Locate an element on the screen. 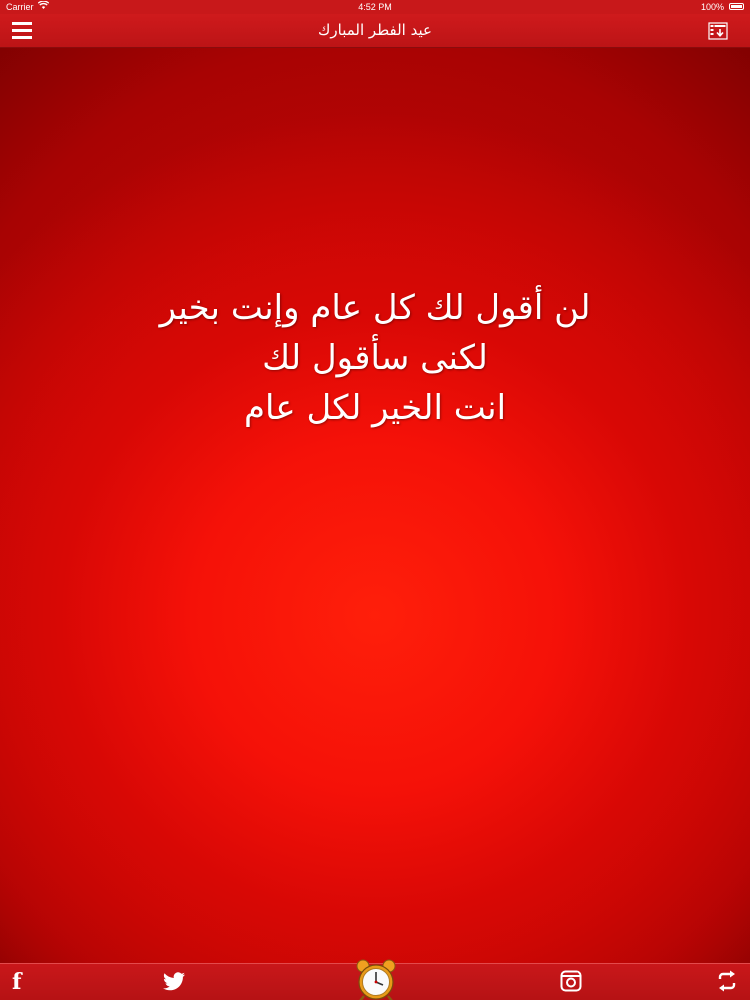 Image resolution: width=750 pixels, height=1000 pixels. bottom-toolbar: f is located at coordinates (375, 979).